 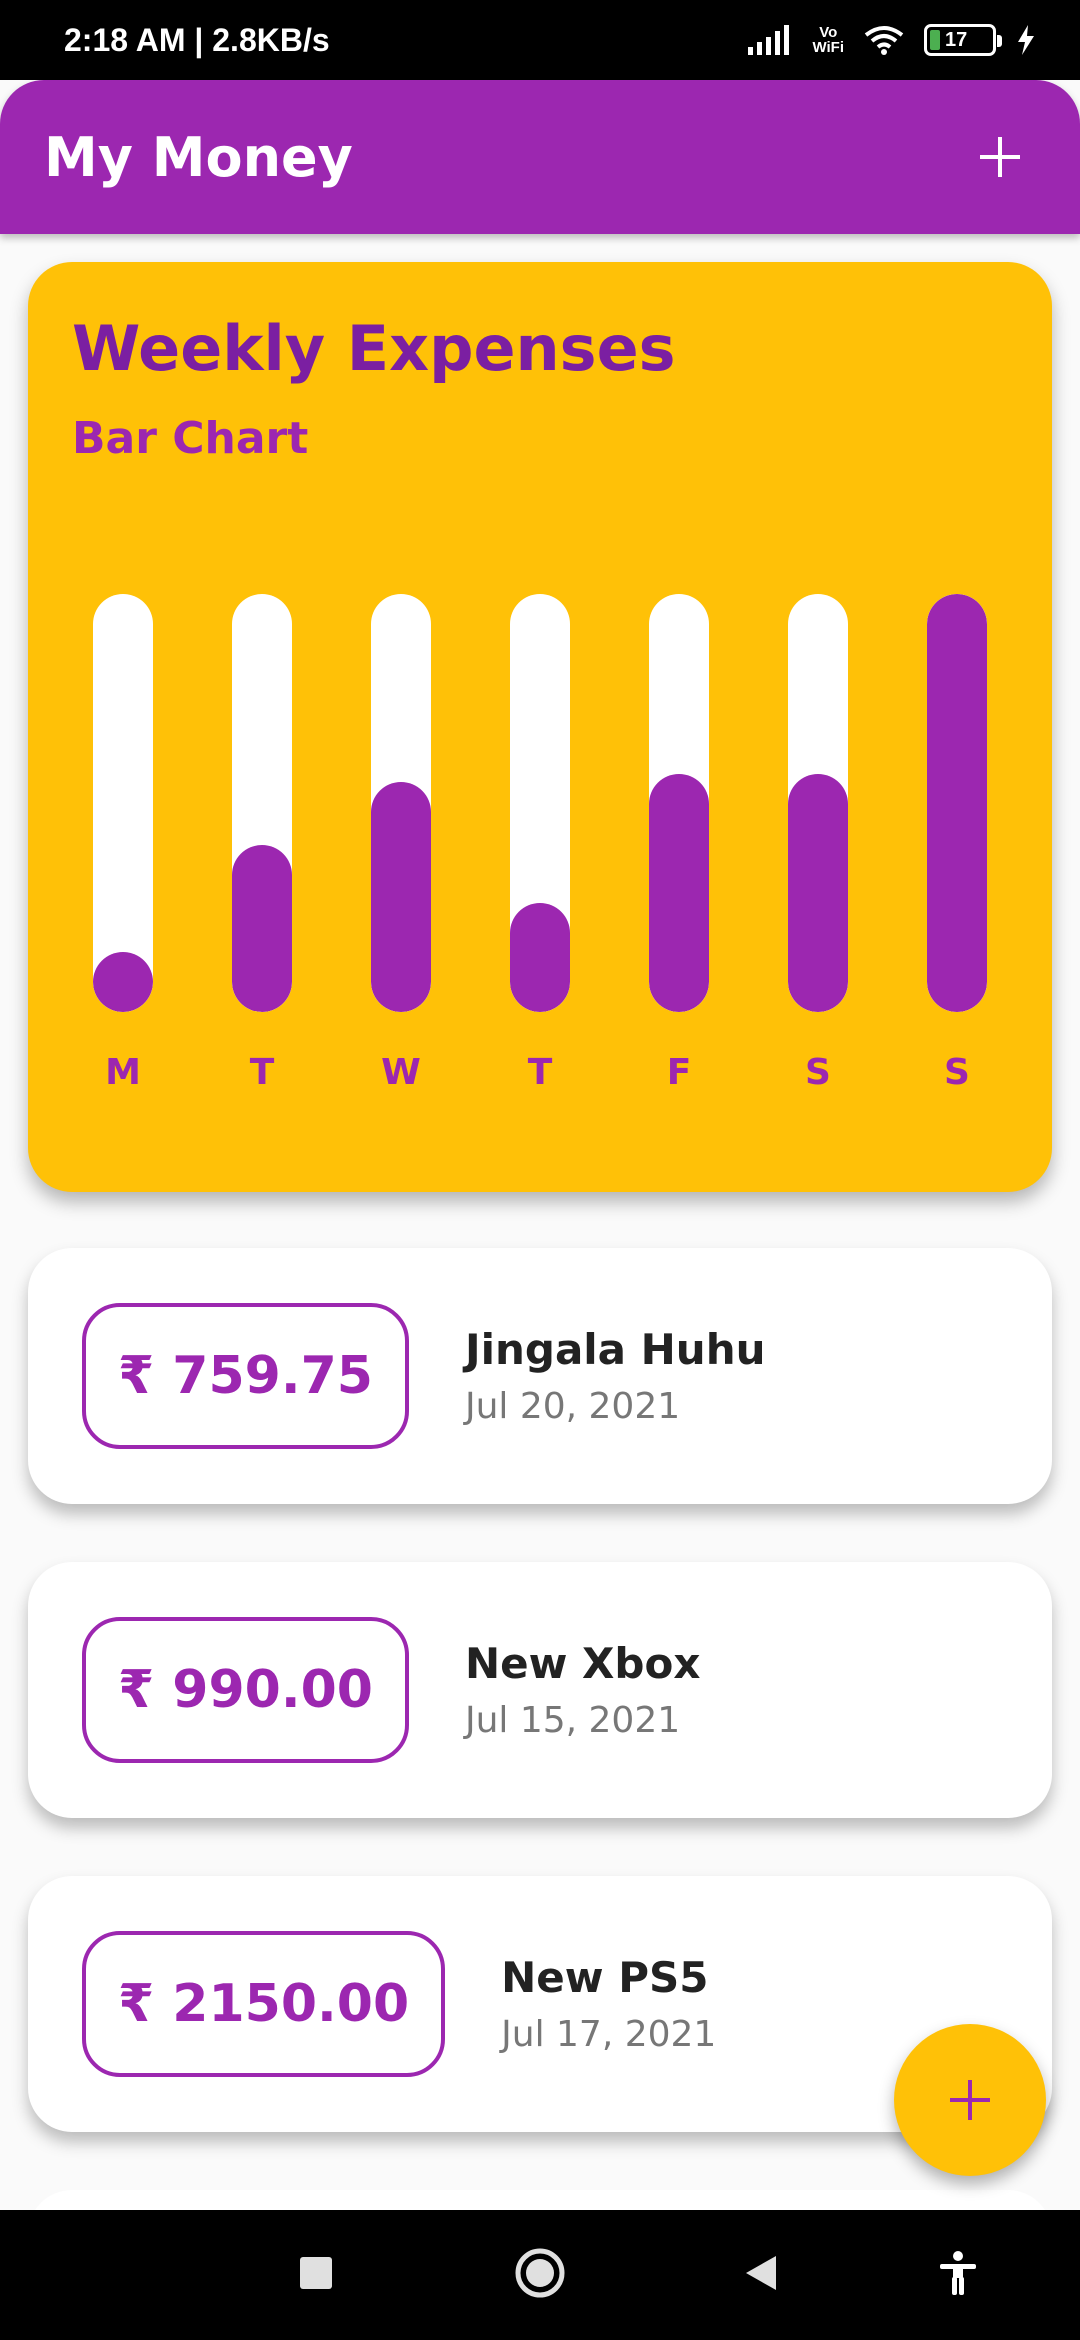 I want to click on bar-day-label: M, so click(x=123, y=1072).